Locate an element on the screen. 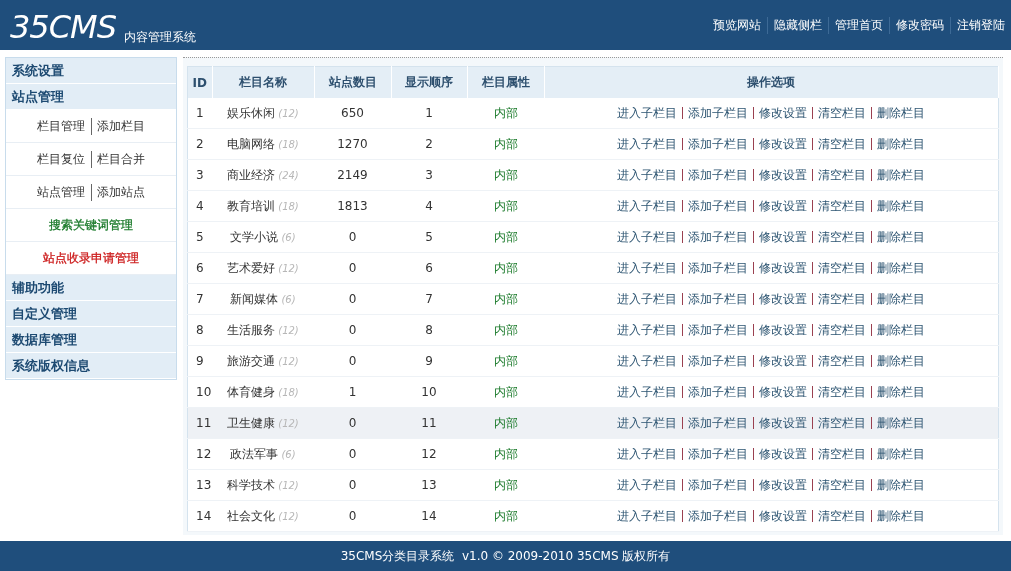 Image resolution: width=1011 pixels, height=571 pixels. table-row: 11 卫生健康 (12) 0 11 内部 进入子栏目 添加子栏目 修改设置 清空栏目 删除栏目 is located at coordinates (593, 423).